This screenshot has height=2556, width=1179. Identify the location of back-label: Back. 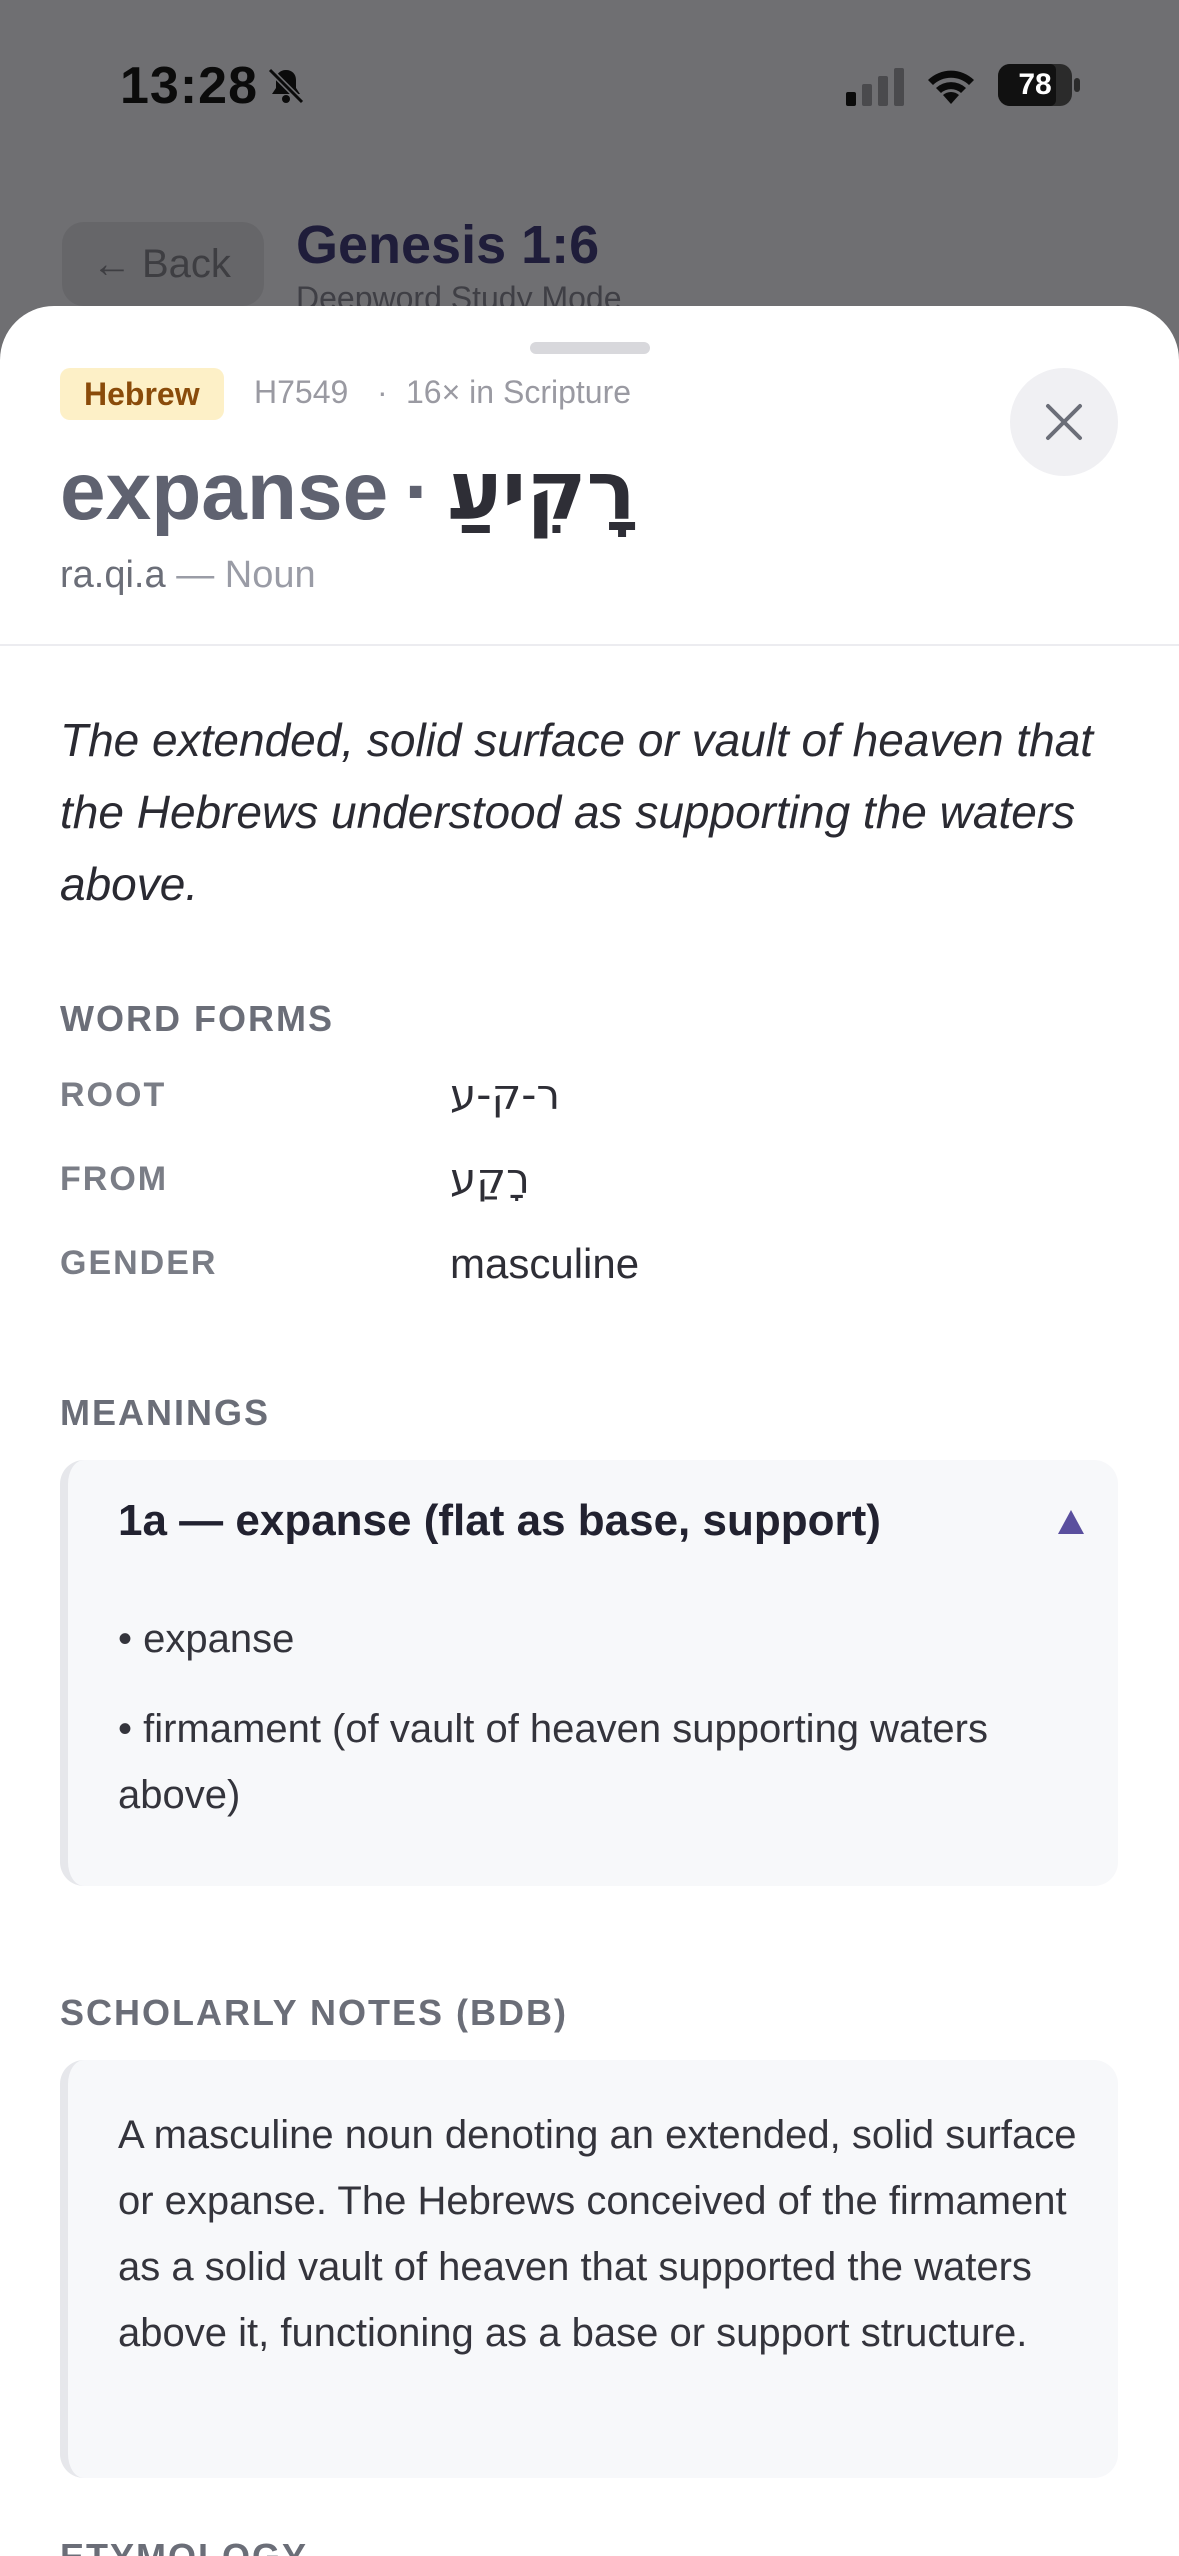
(186, 264).